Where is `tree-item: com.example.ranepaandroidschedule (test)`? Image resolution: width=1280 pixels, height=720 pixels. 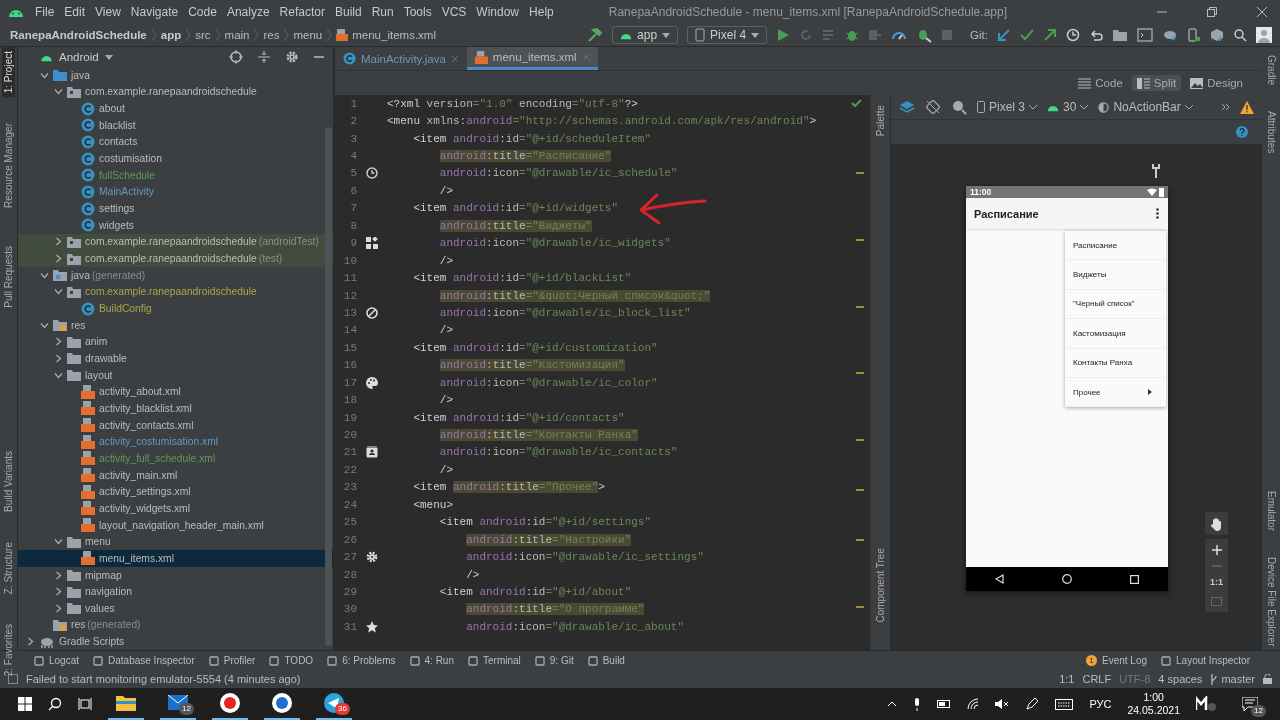 tree-item: com.example.ranepaandroidschedule (test) is located at coordinates (175, 258).